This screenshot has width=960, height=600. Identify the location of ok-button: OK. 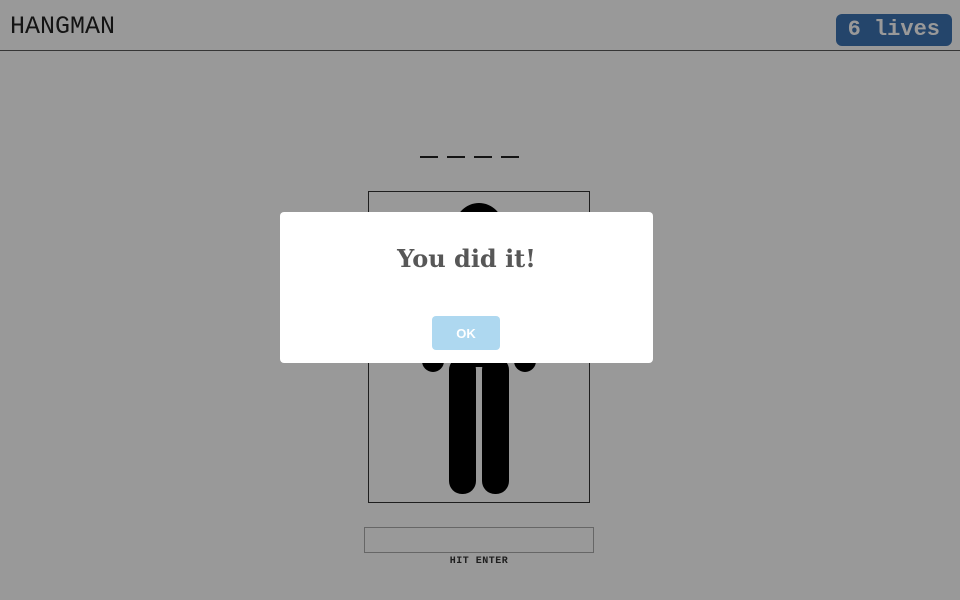
(466, 333).